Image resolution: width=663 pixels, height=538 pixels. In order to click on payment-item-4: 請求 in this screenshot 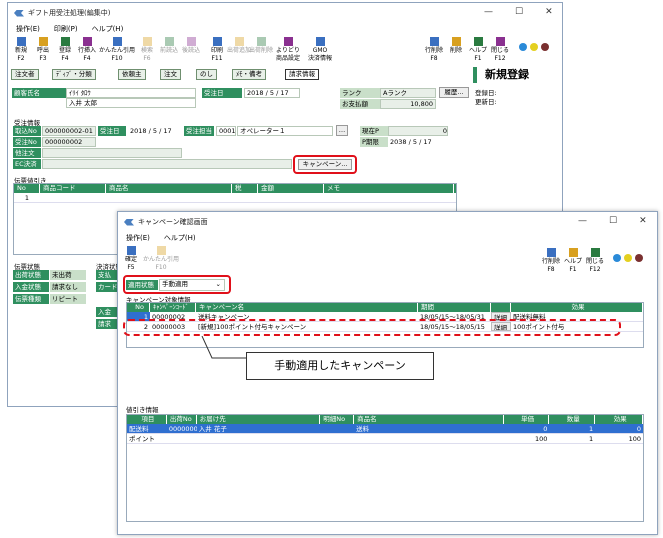, I will do `click(107, 324)`.